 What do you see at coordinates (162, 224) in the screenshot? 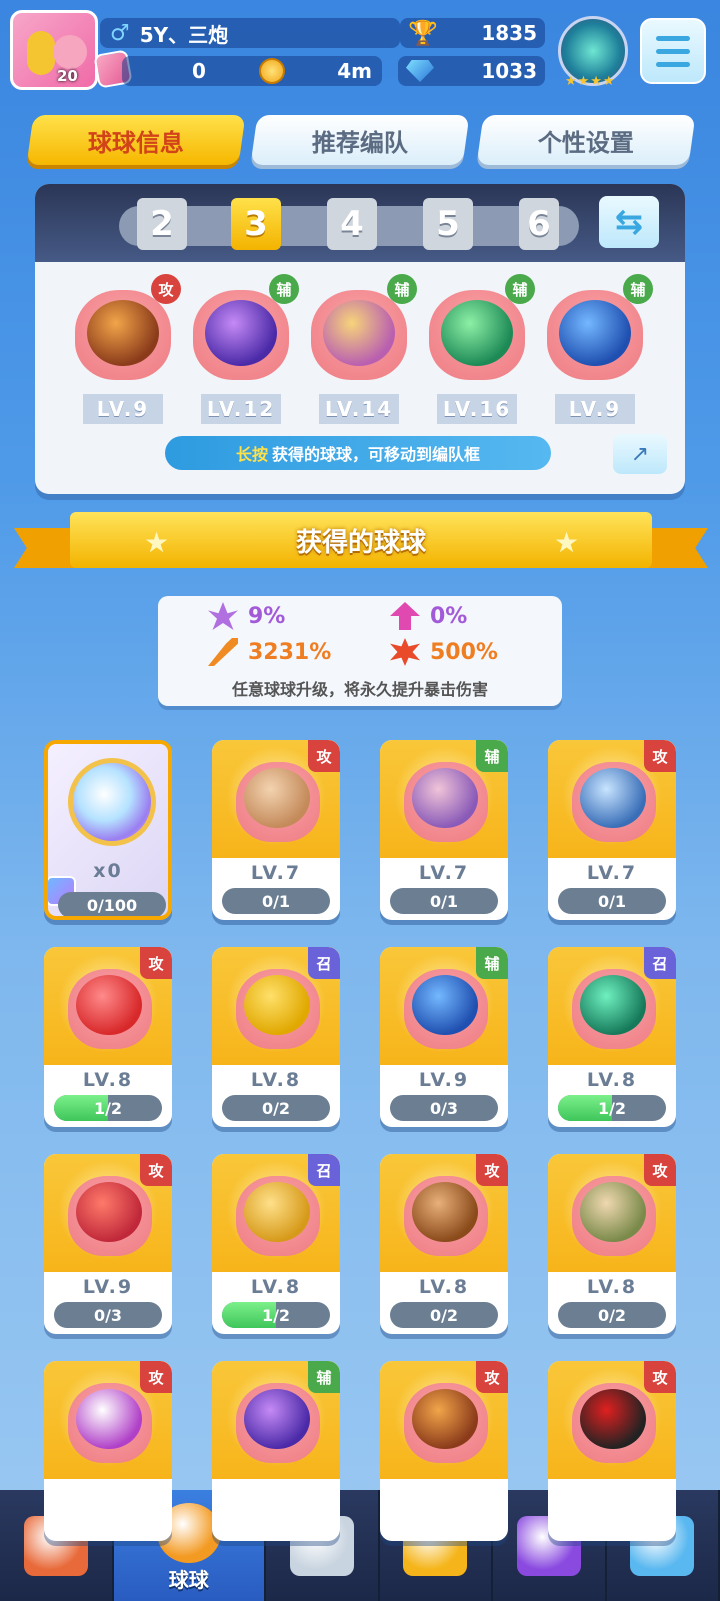
I see `team-slot-2: 2` at bounding box center [162, 224].